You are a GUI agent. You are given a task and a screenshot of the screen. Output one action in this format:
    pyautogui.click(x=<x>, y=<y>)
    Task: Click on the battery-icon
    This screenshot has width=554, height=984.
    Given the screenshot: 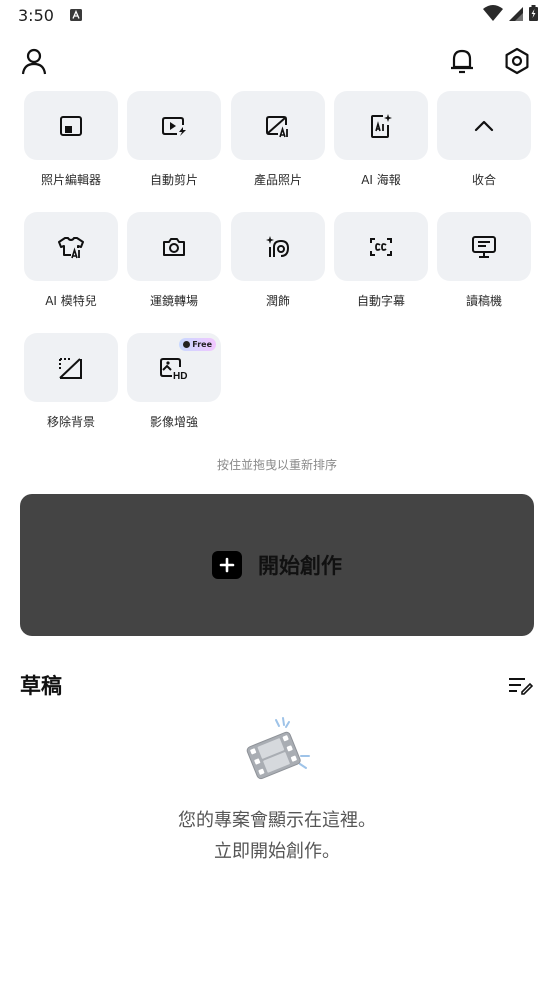 What is the action you would take?
    pyautogui.click(x=533, y=15)
    